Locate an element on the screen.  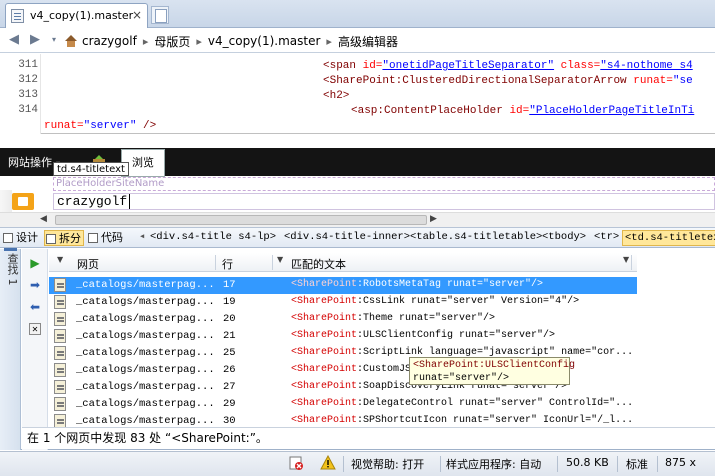
find-panel-side-tab-label: 查找 1 is located at coordinates (12, 269).